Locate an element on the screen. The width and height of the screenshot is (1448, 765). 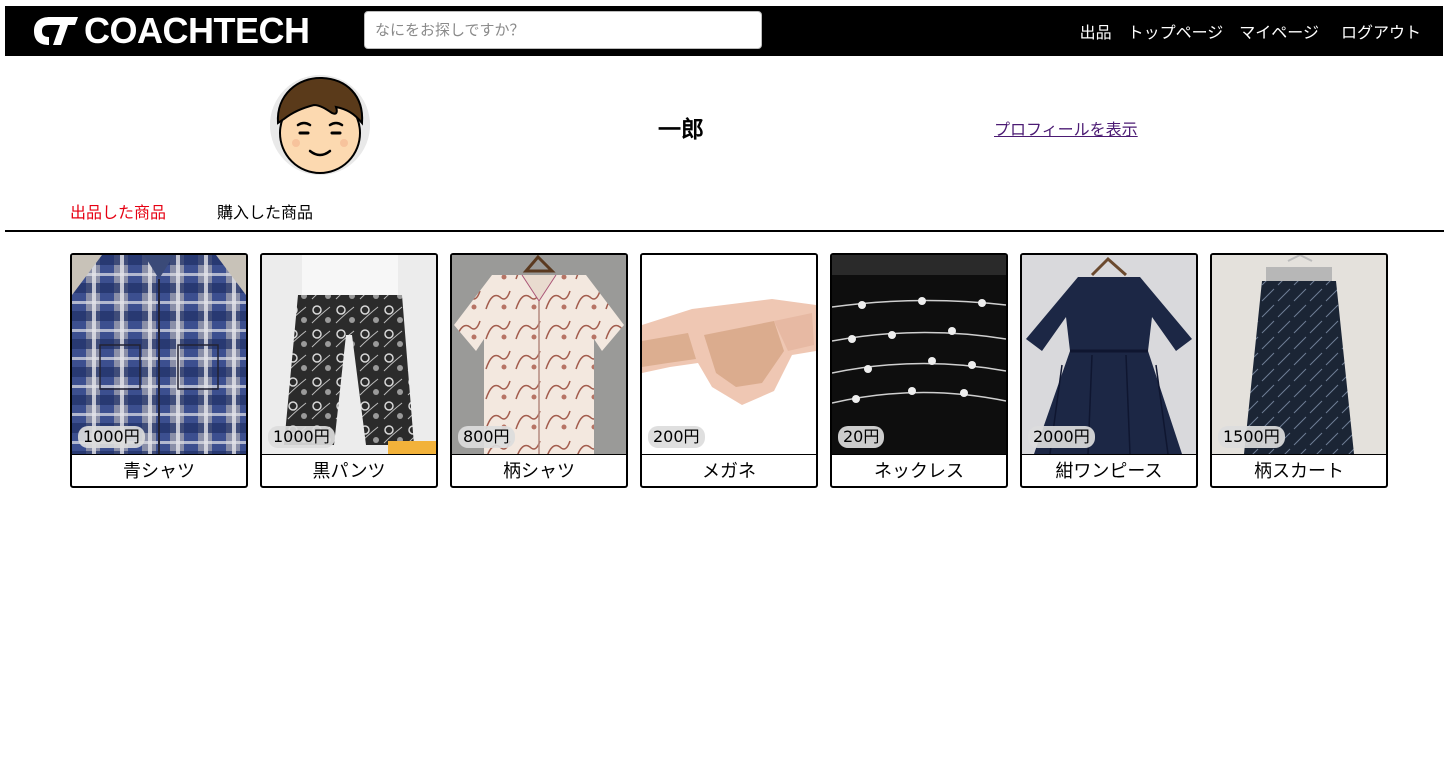
item-card: 1500円 柄スカート is located at coordinates (1299, 370).